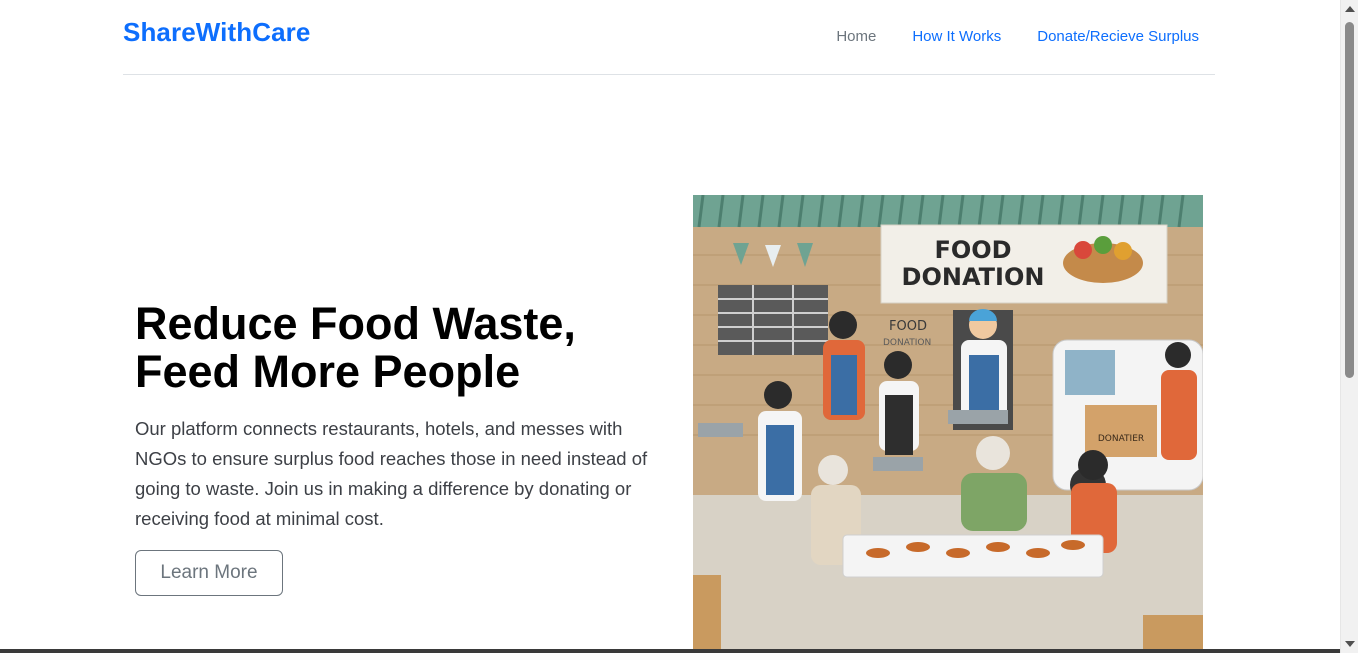  Describe the element at coordinates (1350, 9) in the screenshot. I see `scroll-up-arrow-icon` at that location.